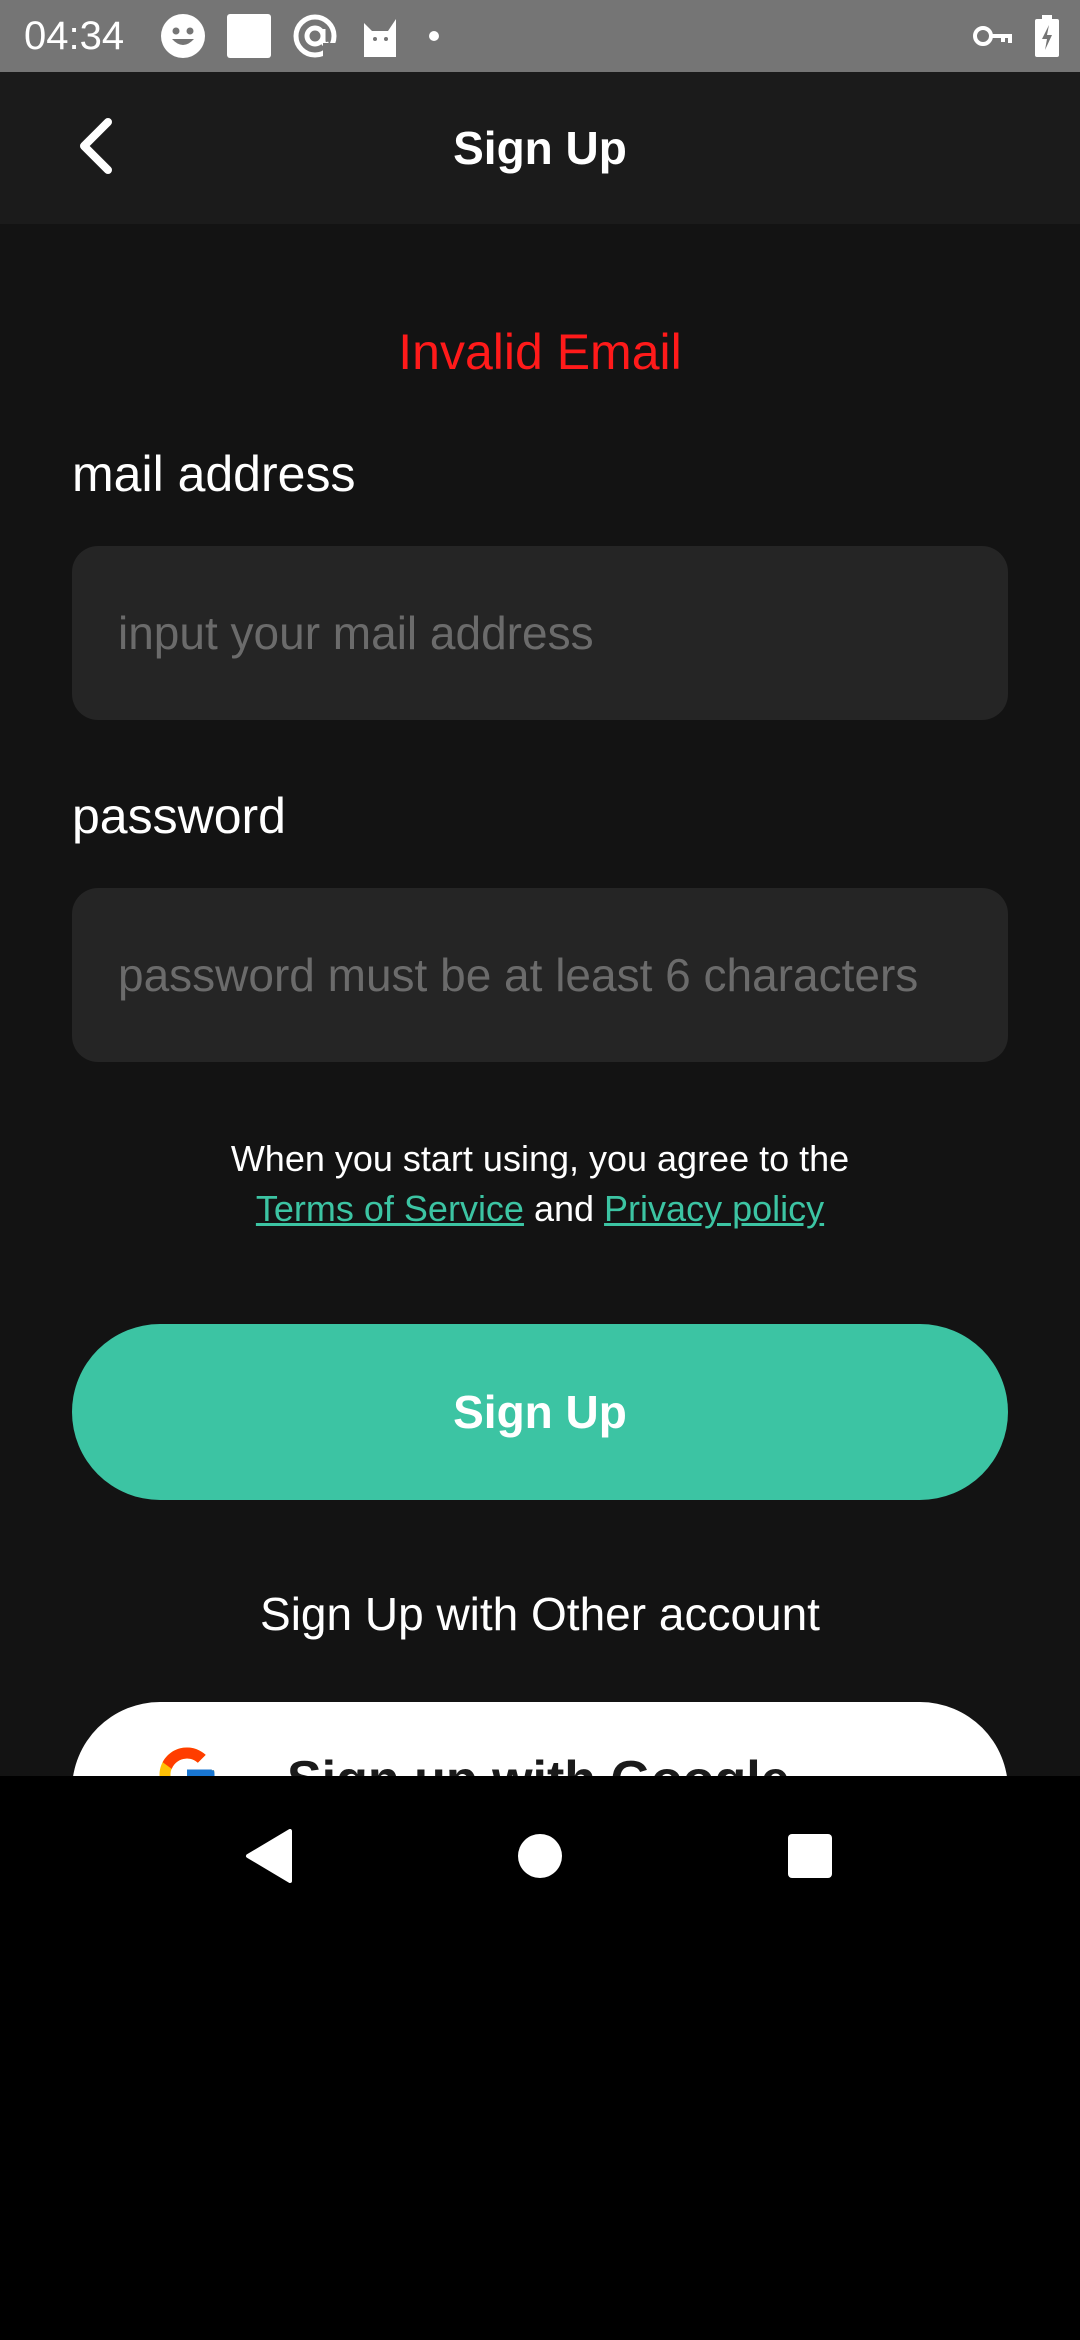  I want to click on status-icons-right, so click(1005, 36).